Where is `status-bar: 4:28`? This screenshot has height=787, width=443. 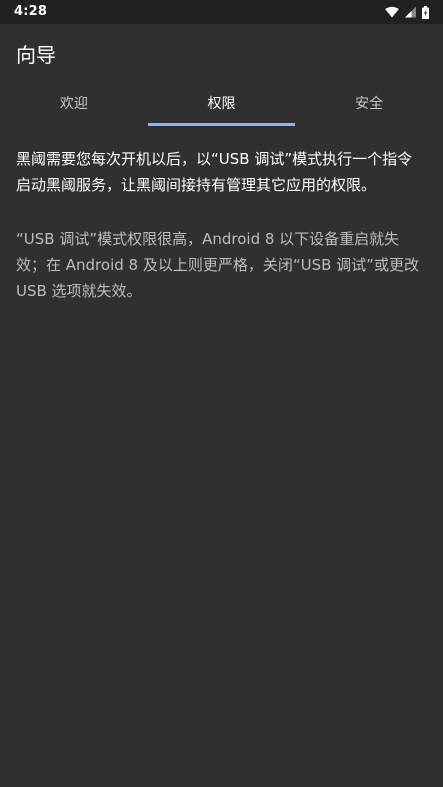 status-bar: 4:28 is located at coordinates (221, 12).